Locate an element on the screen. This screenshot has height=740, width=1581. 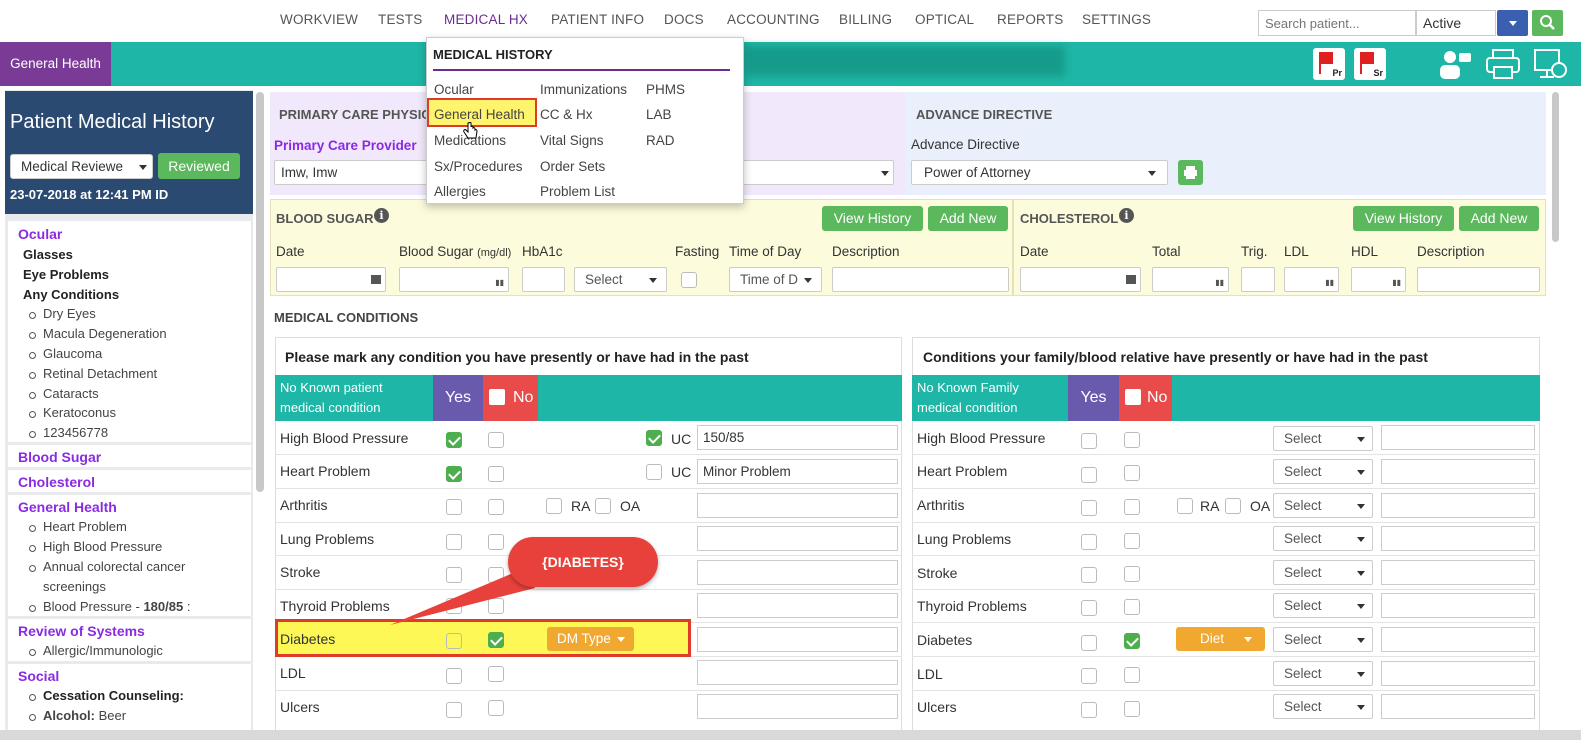
bottom-scrollbar is located at coordinates (790, 735).